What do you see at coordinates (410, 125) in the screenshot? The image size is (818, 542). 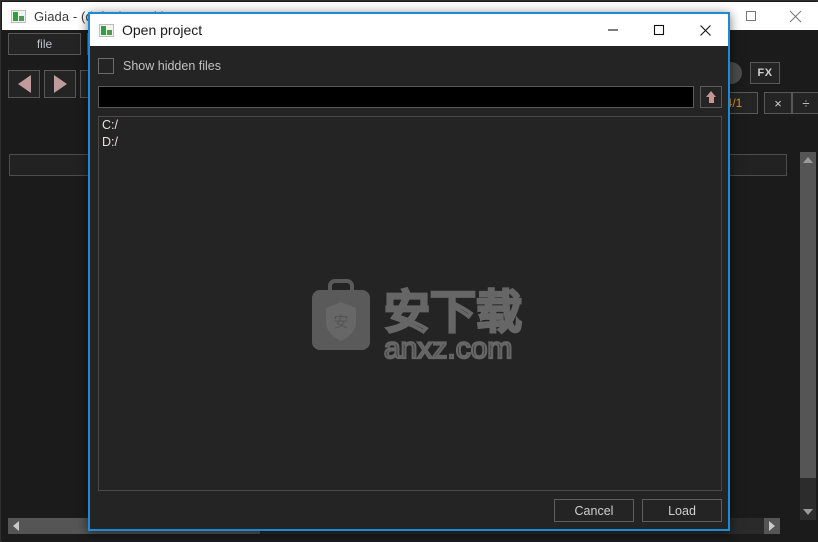 I see `list-item: C:/` at bounding box center [410, 125].